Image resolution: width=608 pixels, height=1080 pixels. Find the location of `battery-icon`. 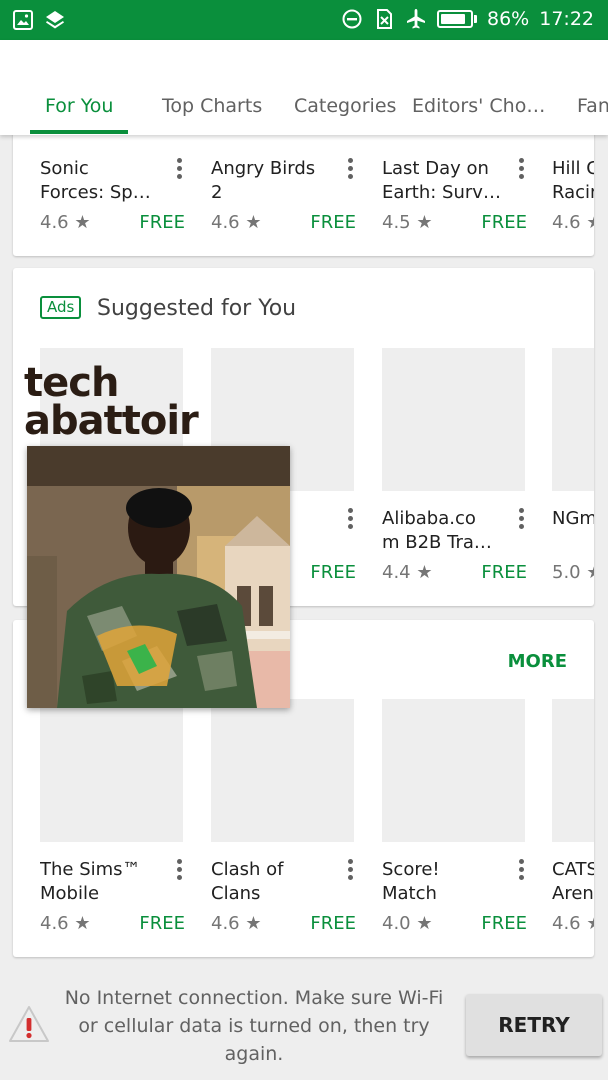

battery-icon is located at coordinates (457, 19).